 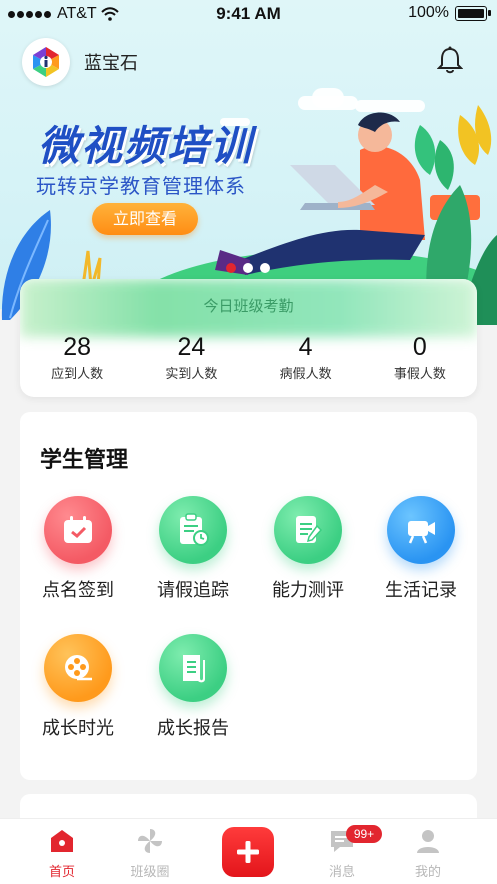 What do you see at coordinates (248, 306) in the screenshot?
I see `attendance-title: 今日班级考勤` at bounding box center [248, 306].